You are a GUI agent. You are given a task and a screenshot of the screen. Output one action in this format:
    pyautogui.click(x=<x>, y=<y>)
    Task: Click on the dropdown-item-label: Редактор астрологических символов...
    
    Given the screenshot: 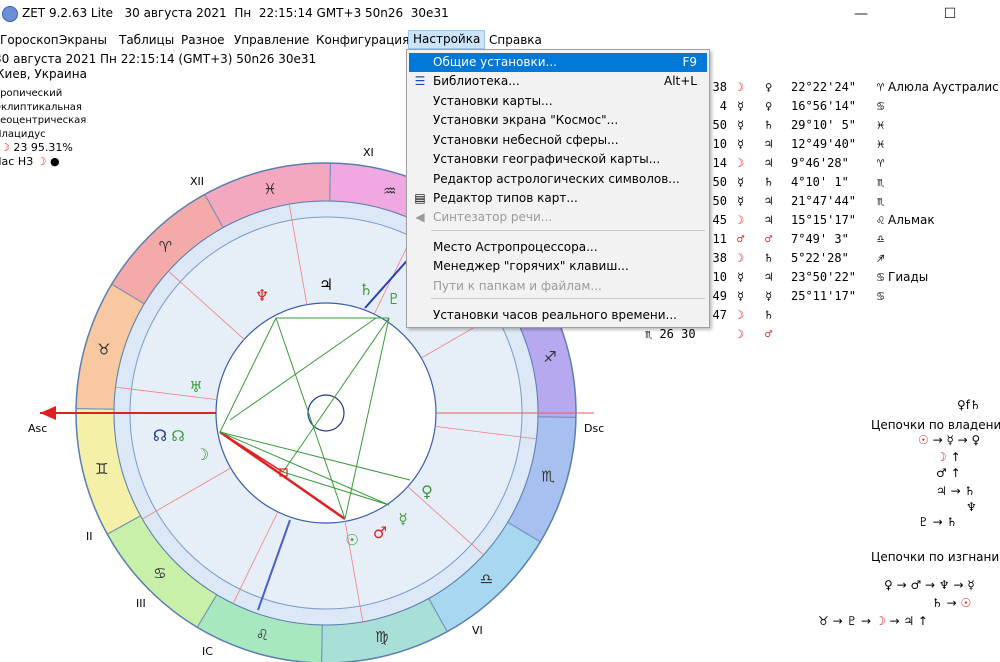 What is the action you would take?
    pyautogui.click(x=556, y=179)
    